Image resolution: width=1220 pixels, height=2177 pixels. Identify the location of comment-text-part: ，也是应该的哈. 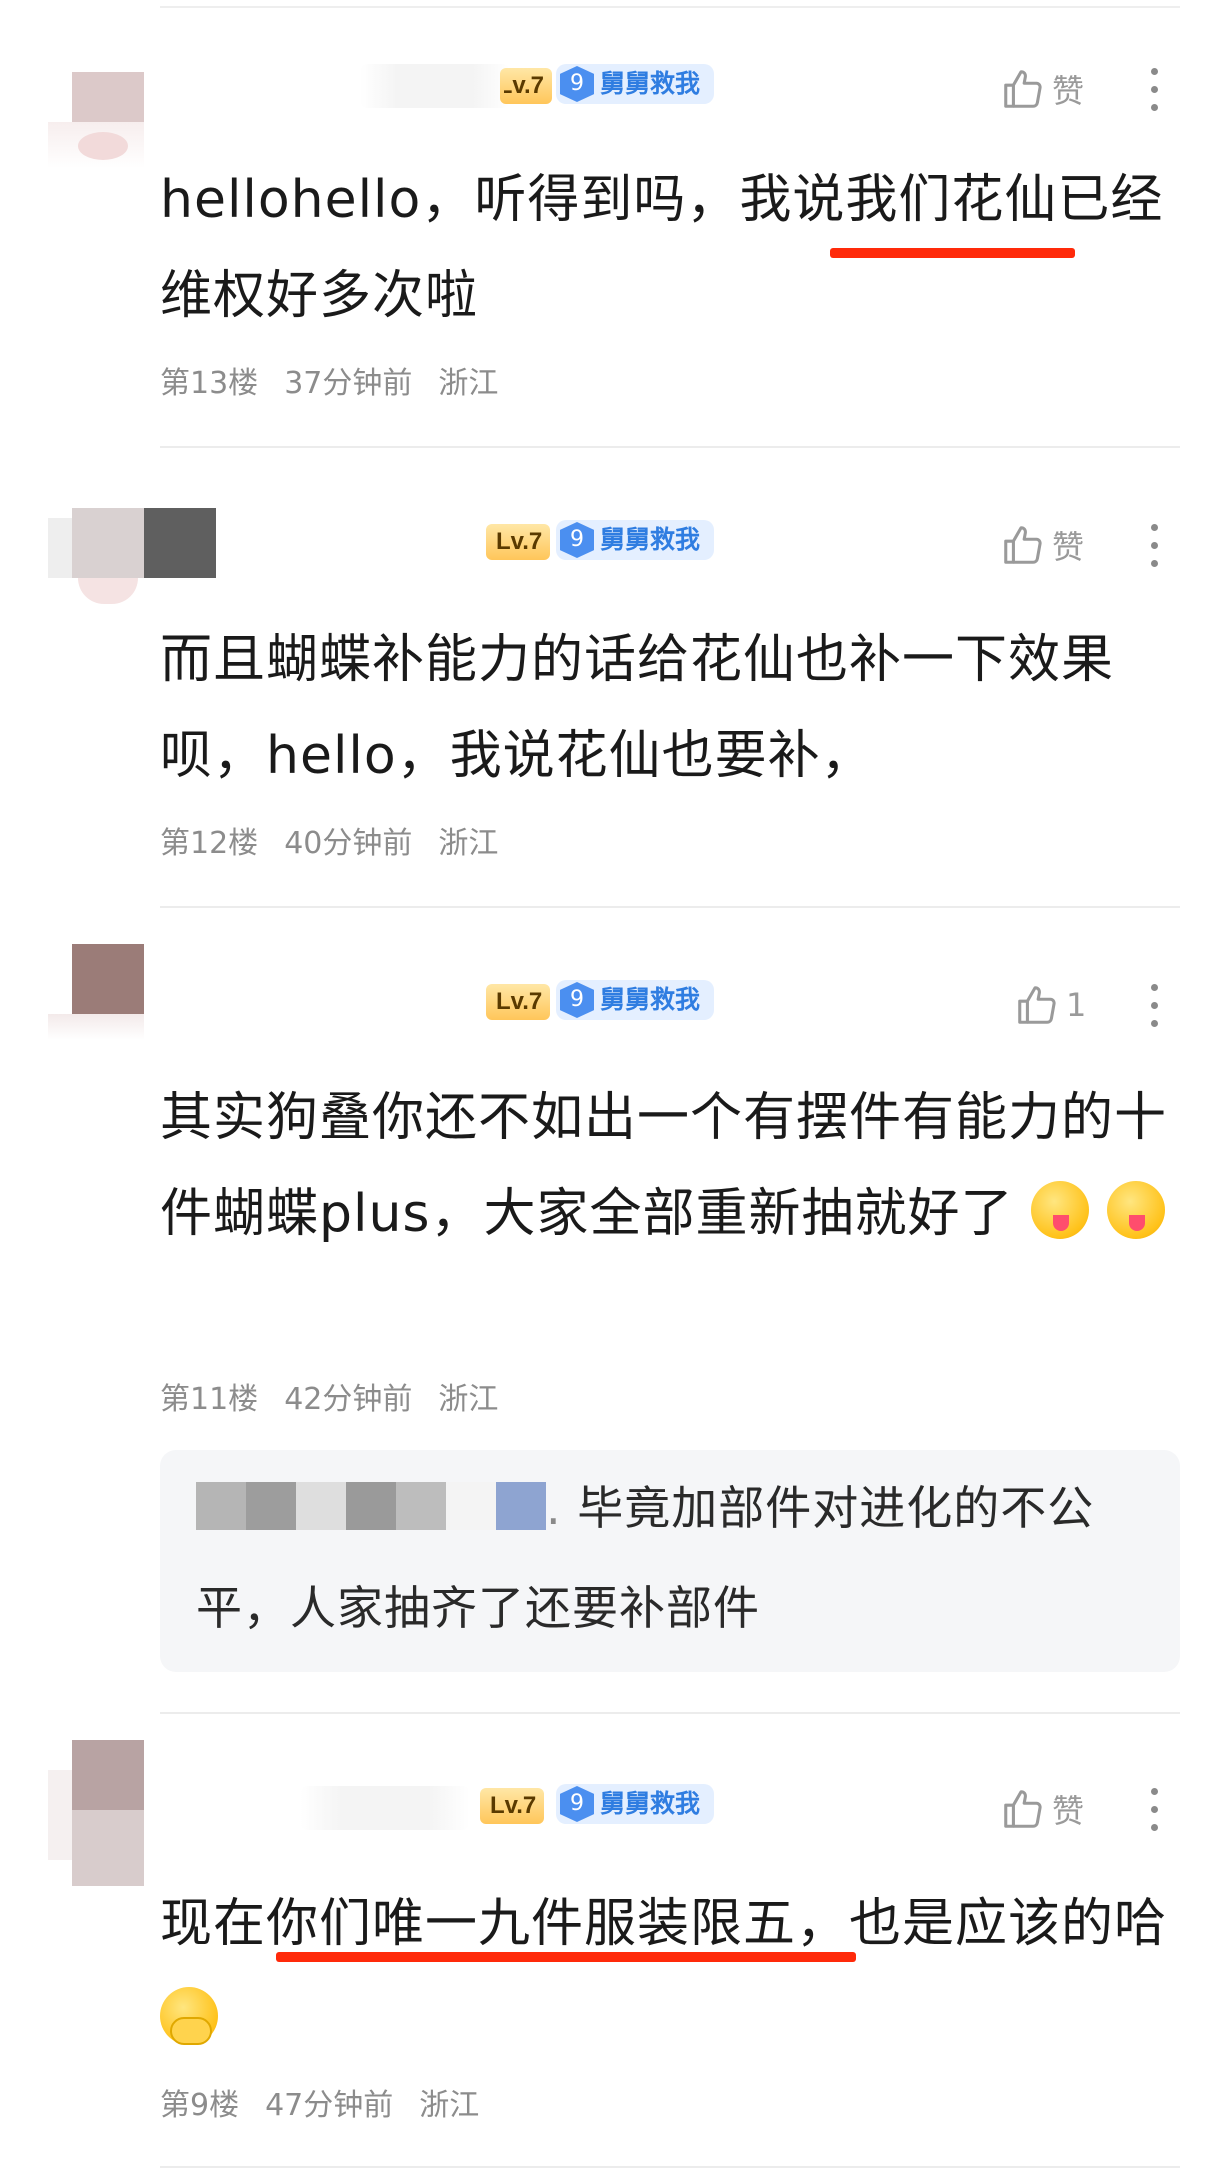
(982, 1924).